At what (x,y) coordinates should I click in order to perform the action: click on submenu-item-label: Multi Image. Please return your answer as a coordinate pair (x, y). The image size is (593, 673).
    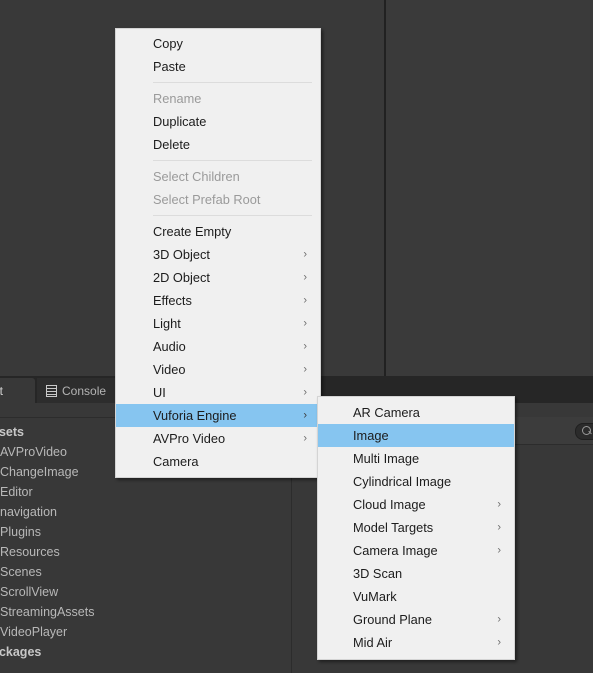
    Looking at the image, I should click on (386, 458).